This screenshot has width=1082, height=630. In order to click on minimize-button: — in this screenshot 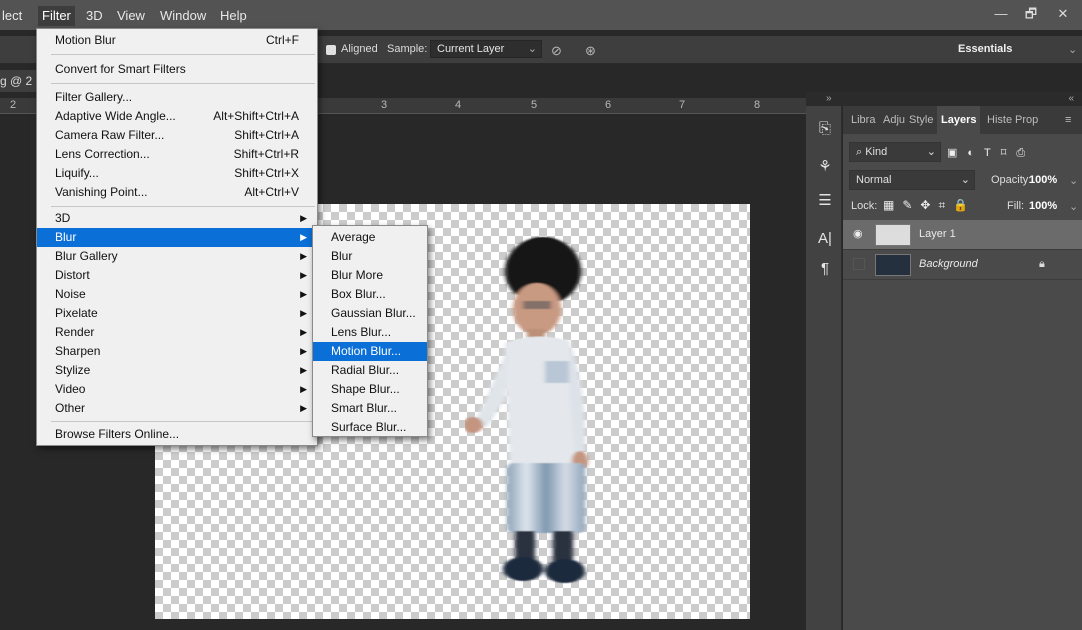, I will do `click(1001, 14)`.